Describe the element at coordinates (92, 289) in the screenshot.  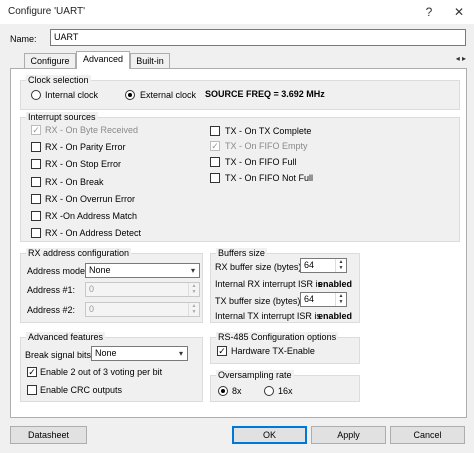
I see `address1-value: 0` at that location.